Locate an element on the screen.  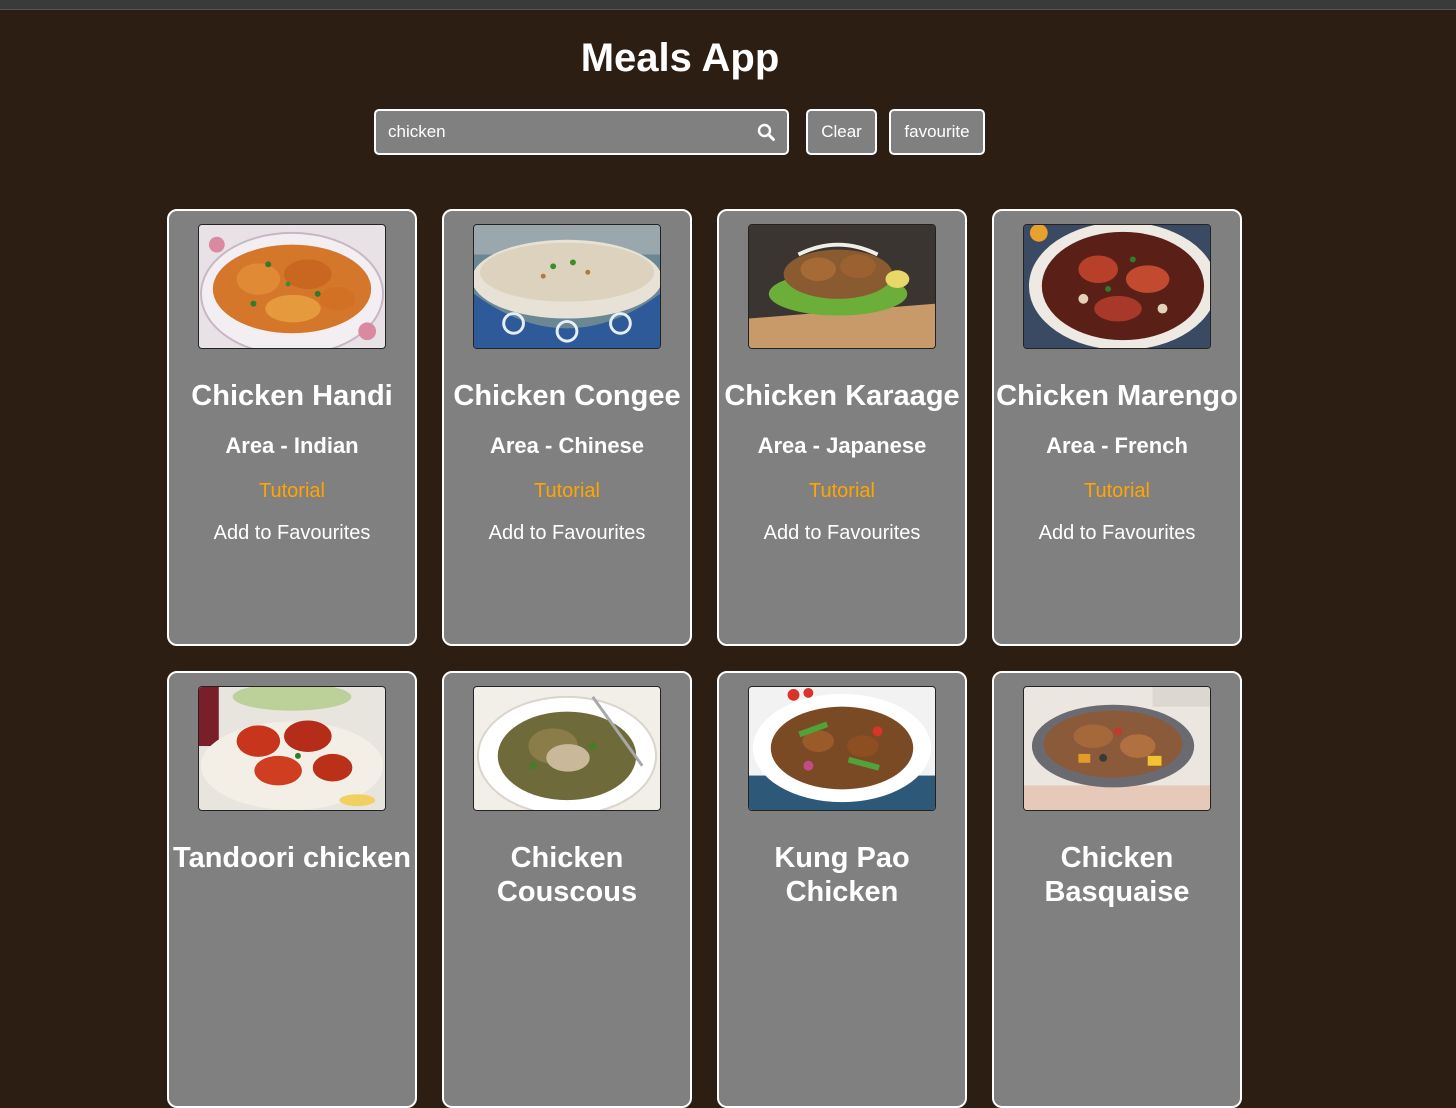
meal-area: Area - Chinese is located at coordinates (567, 445).